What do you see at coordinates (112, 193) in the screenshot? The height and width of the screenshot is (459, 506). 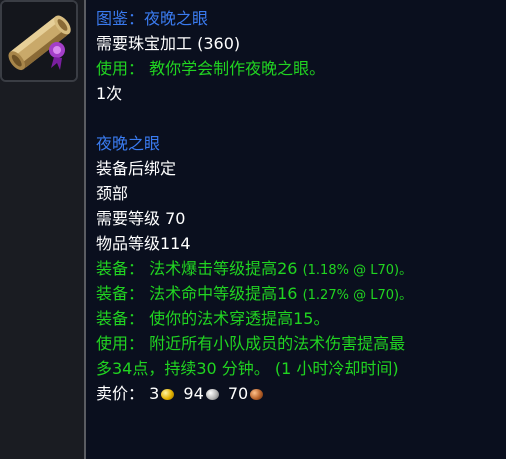 I see `item-slot: 颈部` at bounding box center [112, 193].